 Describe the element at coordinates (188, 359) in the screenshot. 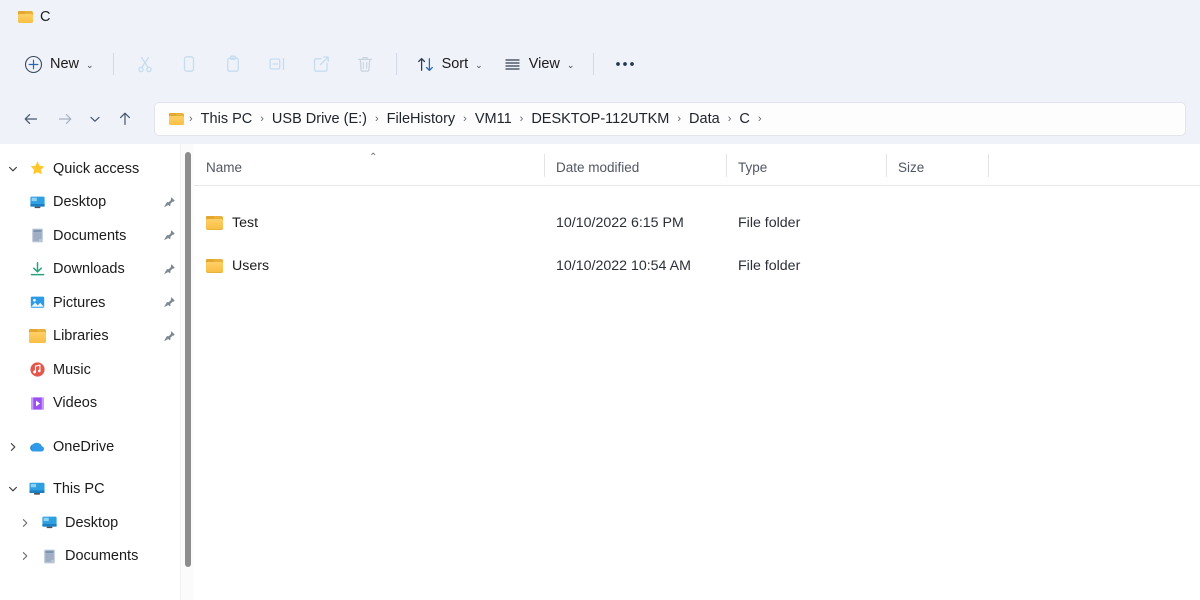

I see `sidebar-scrollbar-thumb` at that location.